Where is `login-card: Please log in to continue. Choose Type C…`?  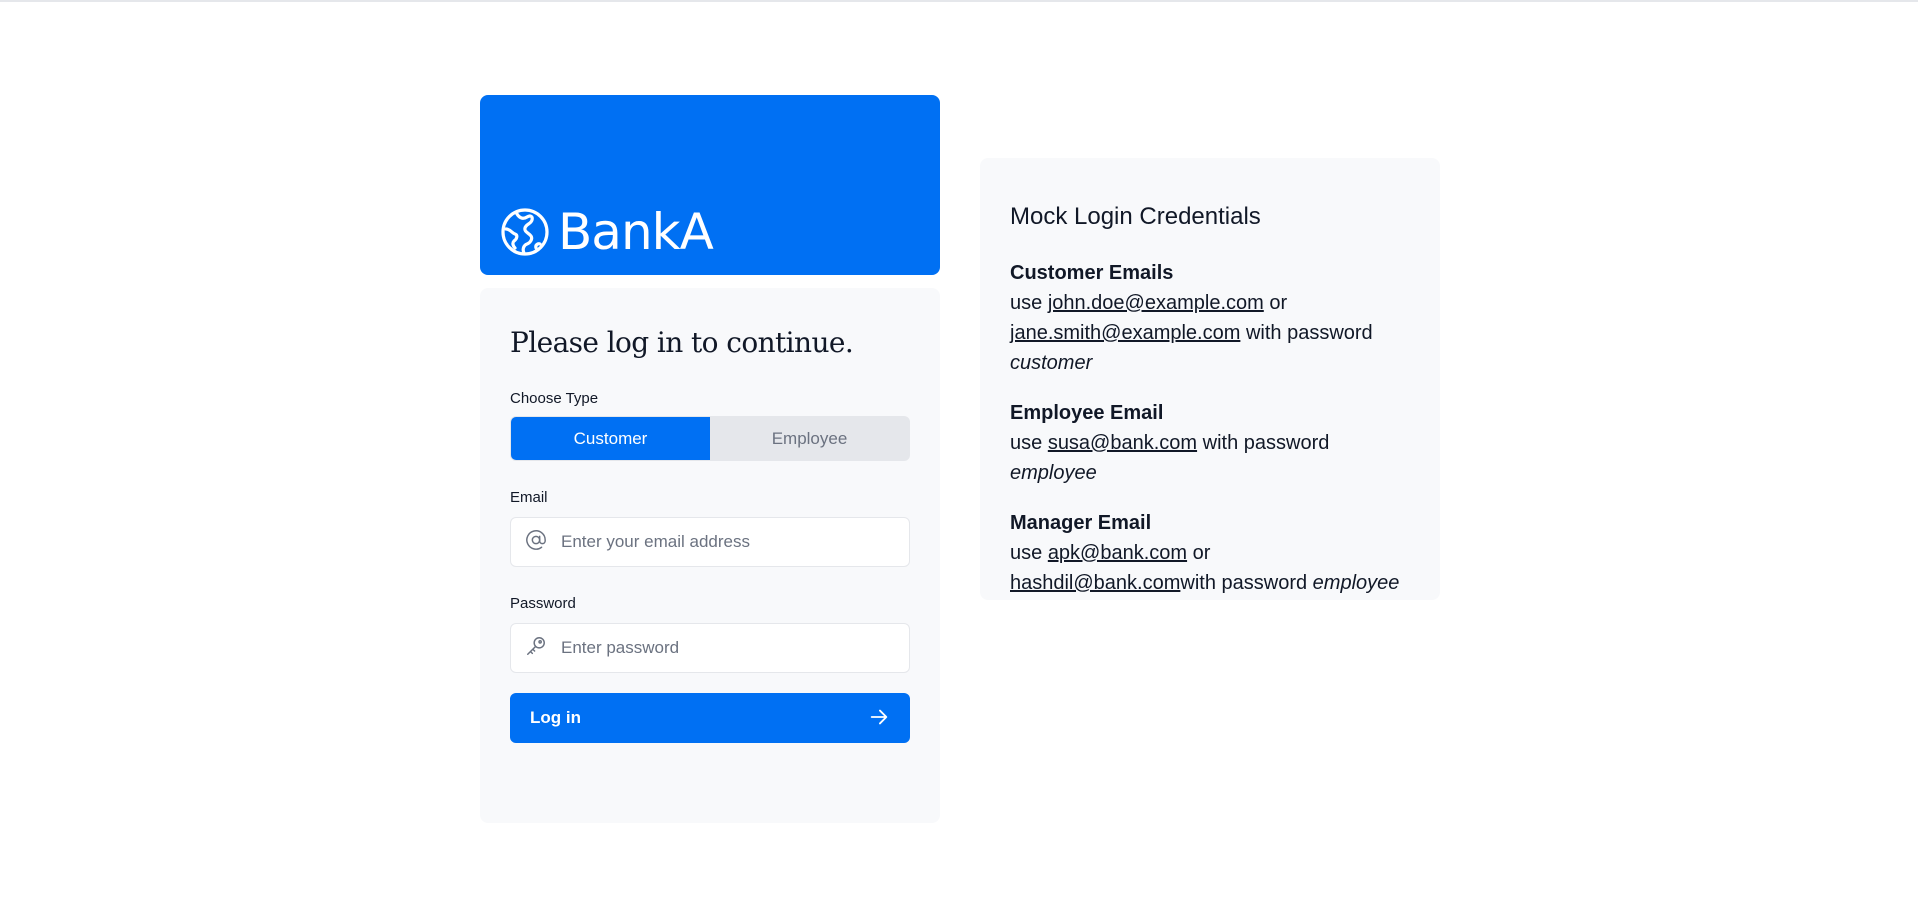
login-card: Please log in to continue. Choose Type C… is located at coordinates (710, 555).